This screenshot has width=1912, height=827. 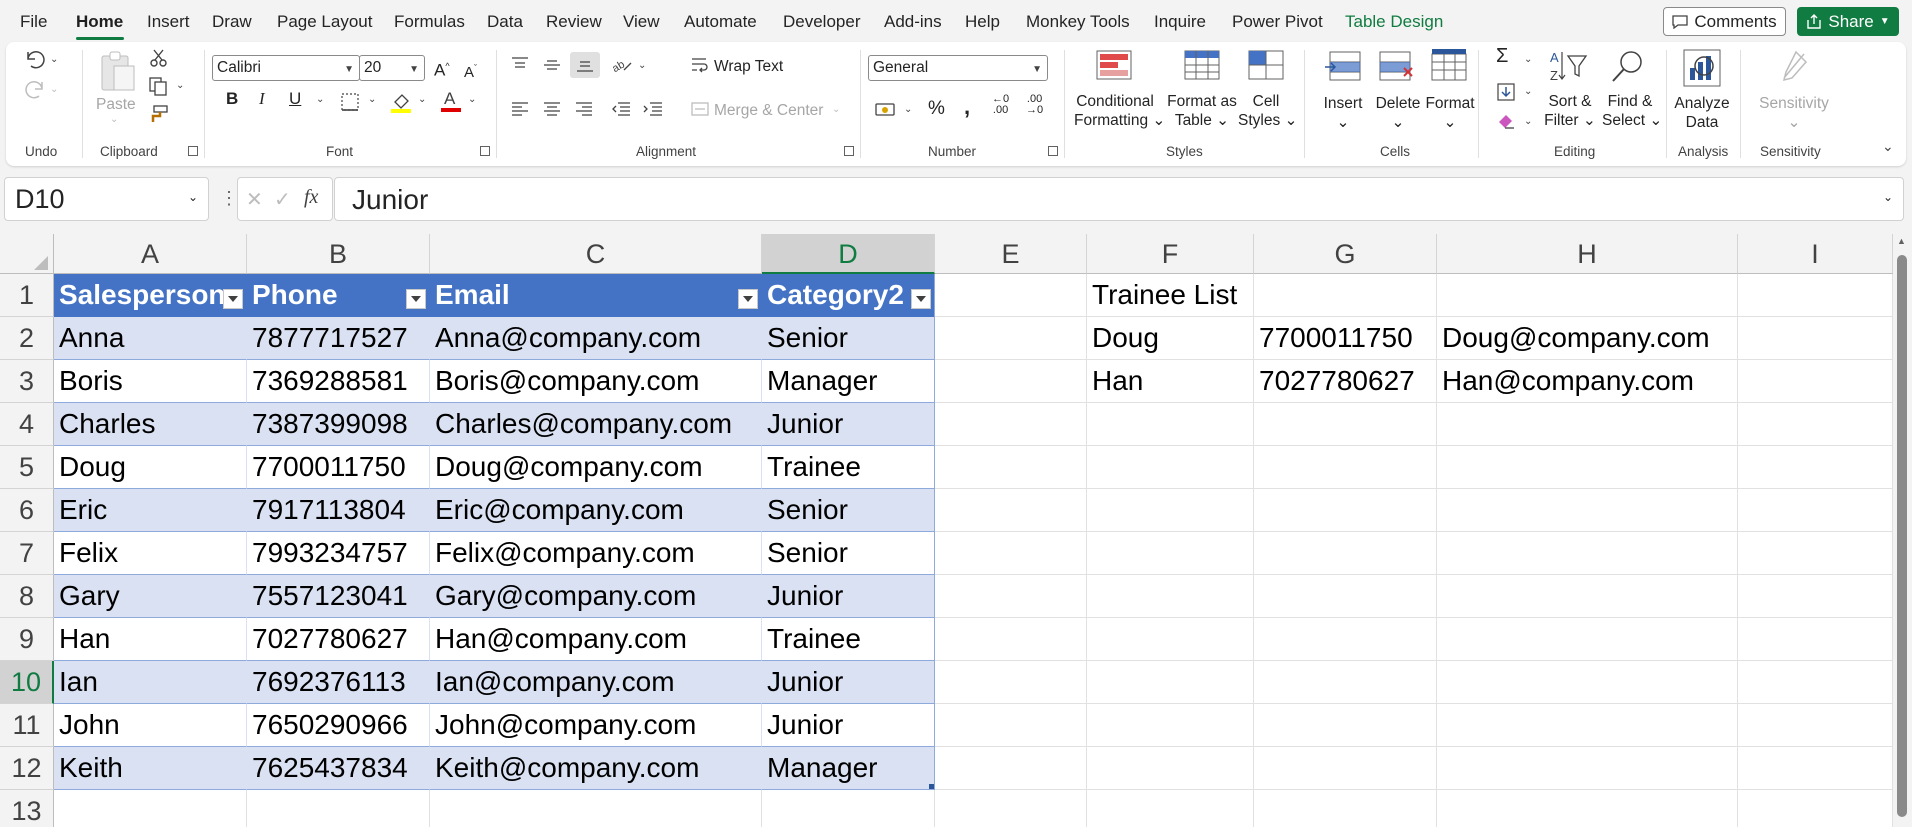 I want to click on insert-cells-label: Insert ⌄, so click(x=1343, y=113).